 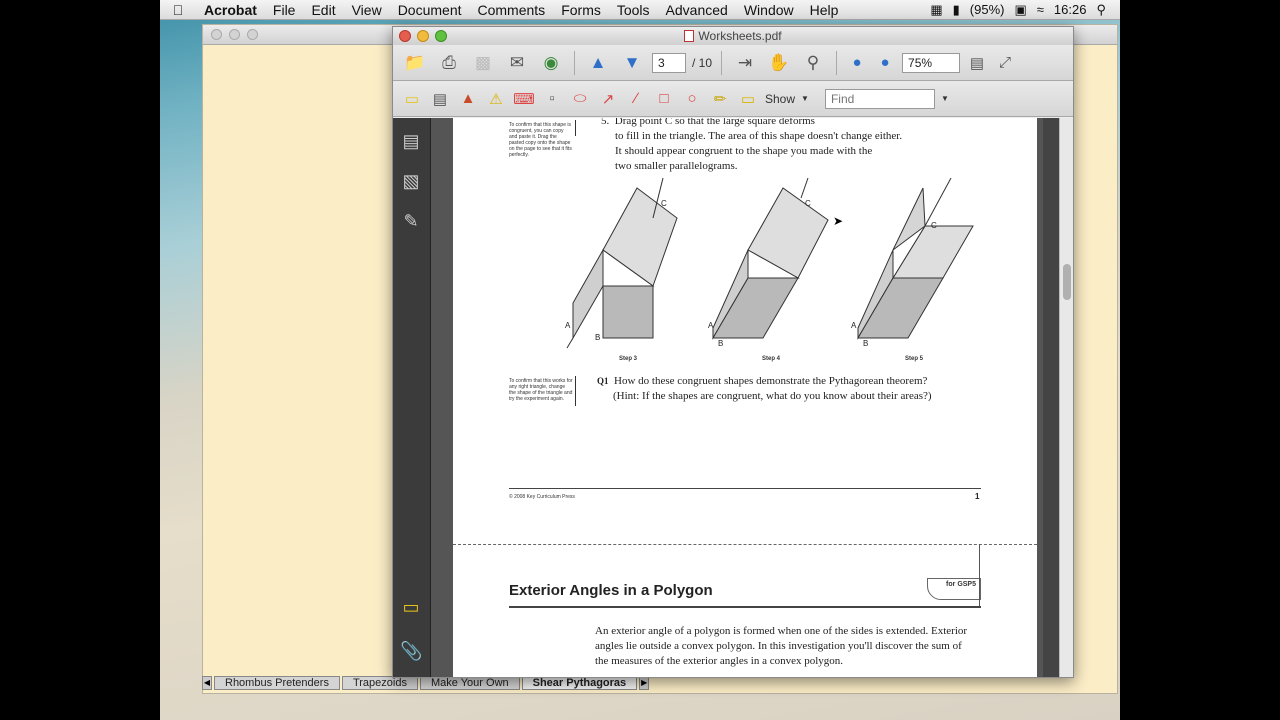 I want to click on menu-window: Window, so click(x=769, y=10).